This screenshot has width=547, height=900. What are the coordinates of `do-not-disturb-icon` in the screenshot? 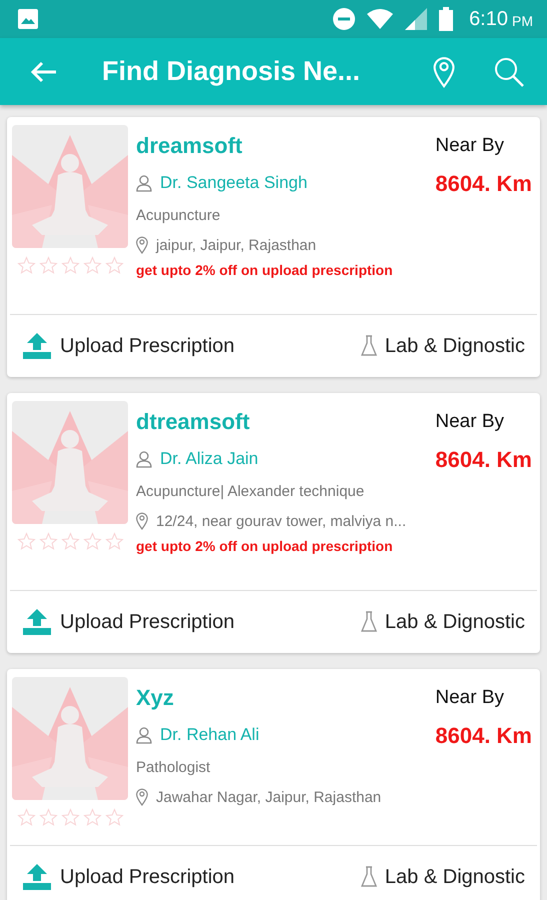 It's located at (344, 19).